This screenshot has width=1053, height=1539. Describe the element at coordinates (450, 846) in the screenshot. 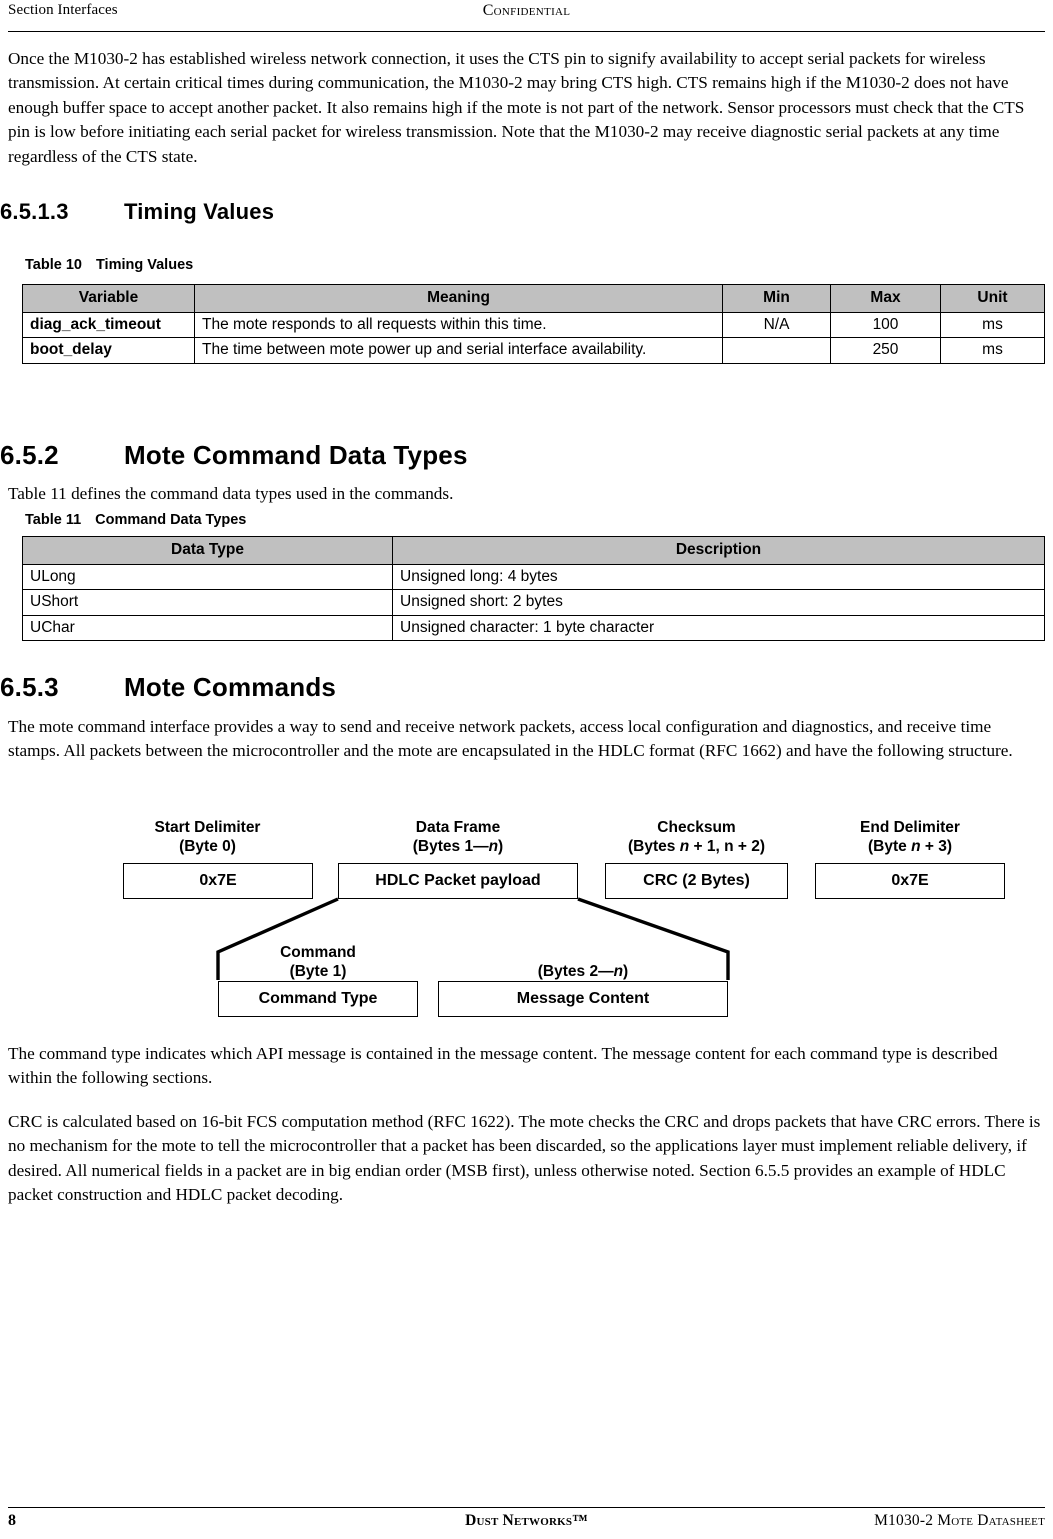

I see `data-frame-bytes-prefix: (Bytes 1—` at that location.